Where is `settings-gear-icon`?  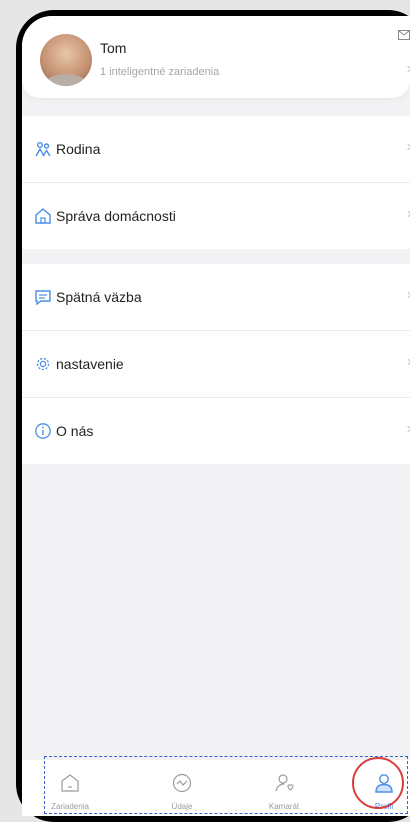
settings-gear-icon is located at coordinates (43, 364).